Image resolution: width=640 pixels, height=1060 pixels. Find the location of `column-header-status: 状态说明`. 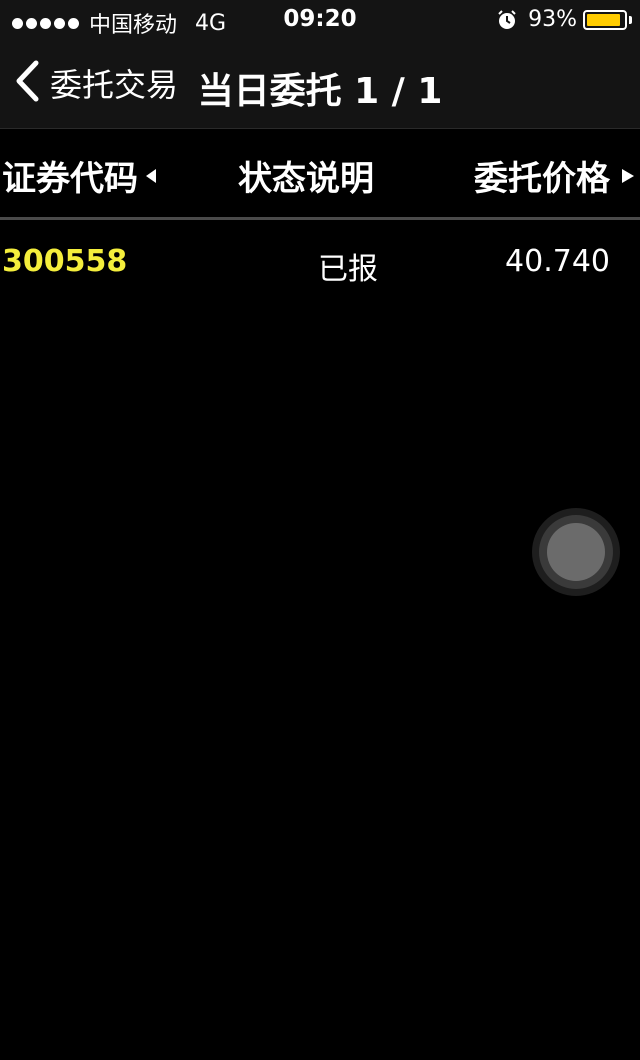

column-header-status: 状态说明 is located at coordinates (306, 175).